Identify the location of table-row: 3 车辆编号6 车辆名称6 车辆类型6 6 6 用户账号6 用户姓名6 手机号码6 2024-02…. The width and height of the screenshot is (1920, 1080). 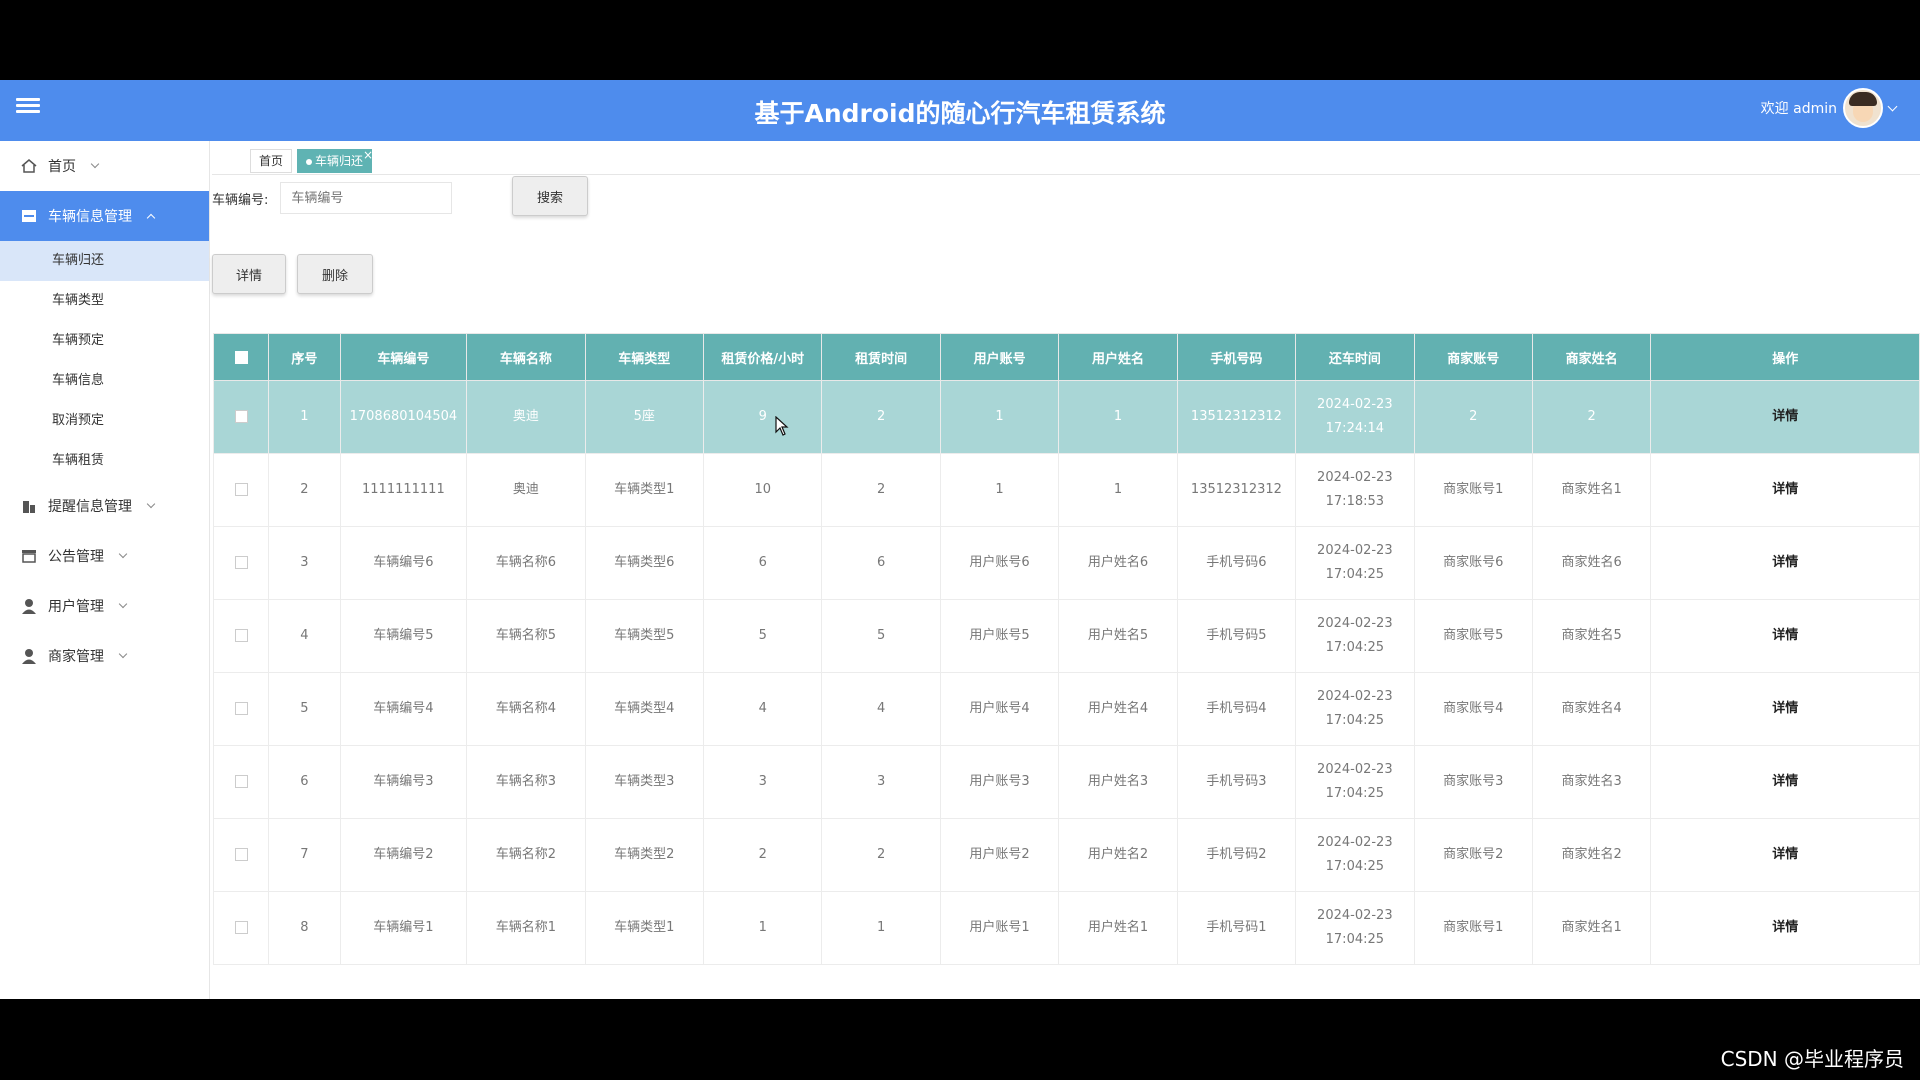
(1066, 563).